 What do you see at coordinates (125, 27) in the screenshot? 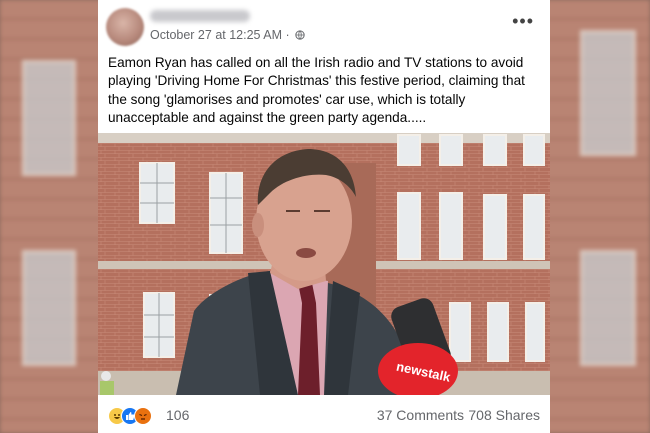
I see `avatar` at bounding box center [125, 27].